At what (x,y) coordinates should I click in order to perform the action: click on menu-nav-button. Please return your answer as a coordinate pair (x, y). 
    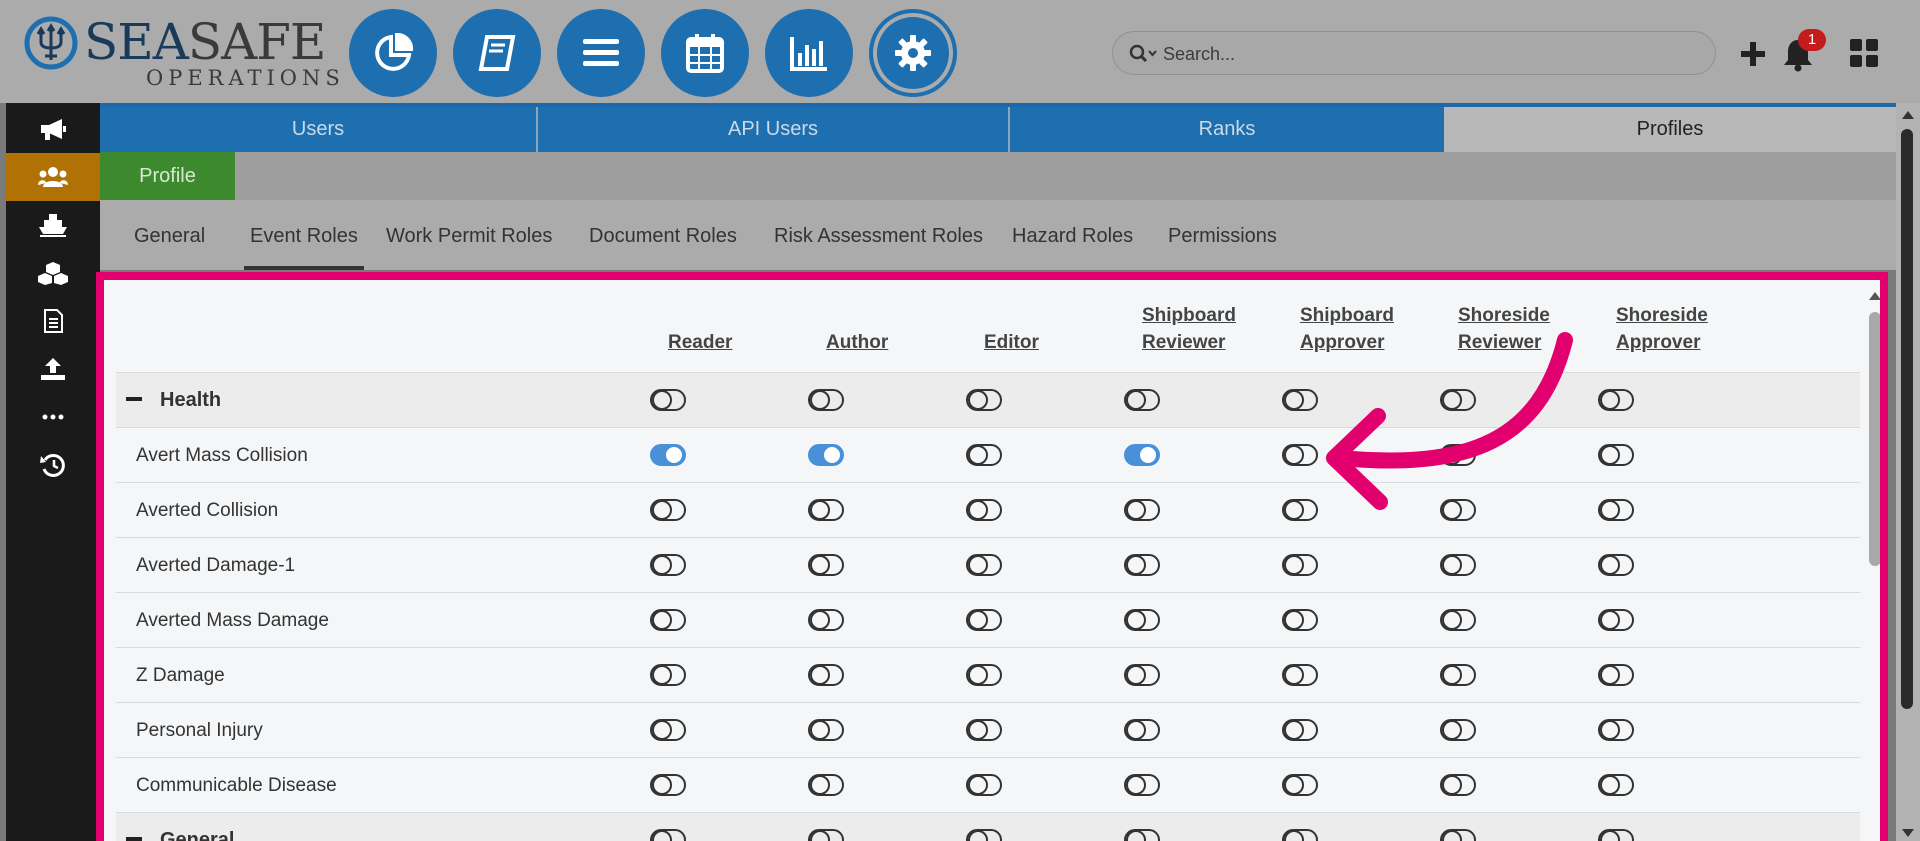
    Looking at the image, I should click on (601, 53).